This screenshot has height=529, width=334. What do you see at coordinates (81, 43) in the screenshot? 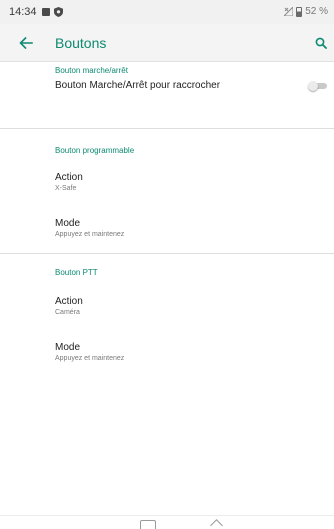
I see `page-title: Boutons` at bounding box center [81, 43].